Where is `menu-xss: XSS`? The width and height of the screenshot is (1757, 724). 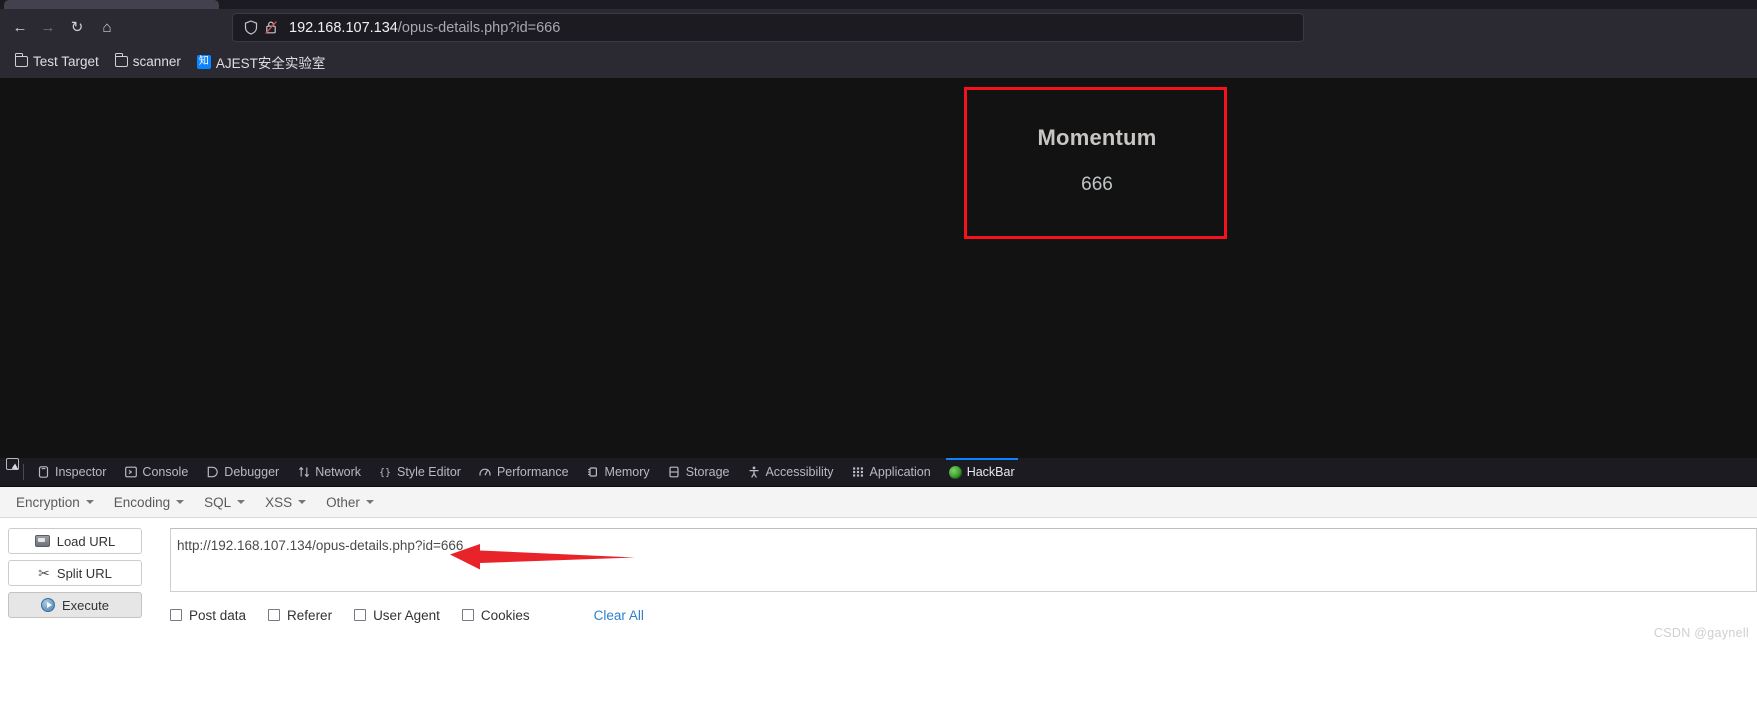 menu-xss: XSS is located at coordinates (285, 502).